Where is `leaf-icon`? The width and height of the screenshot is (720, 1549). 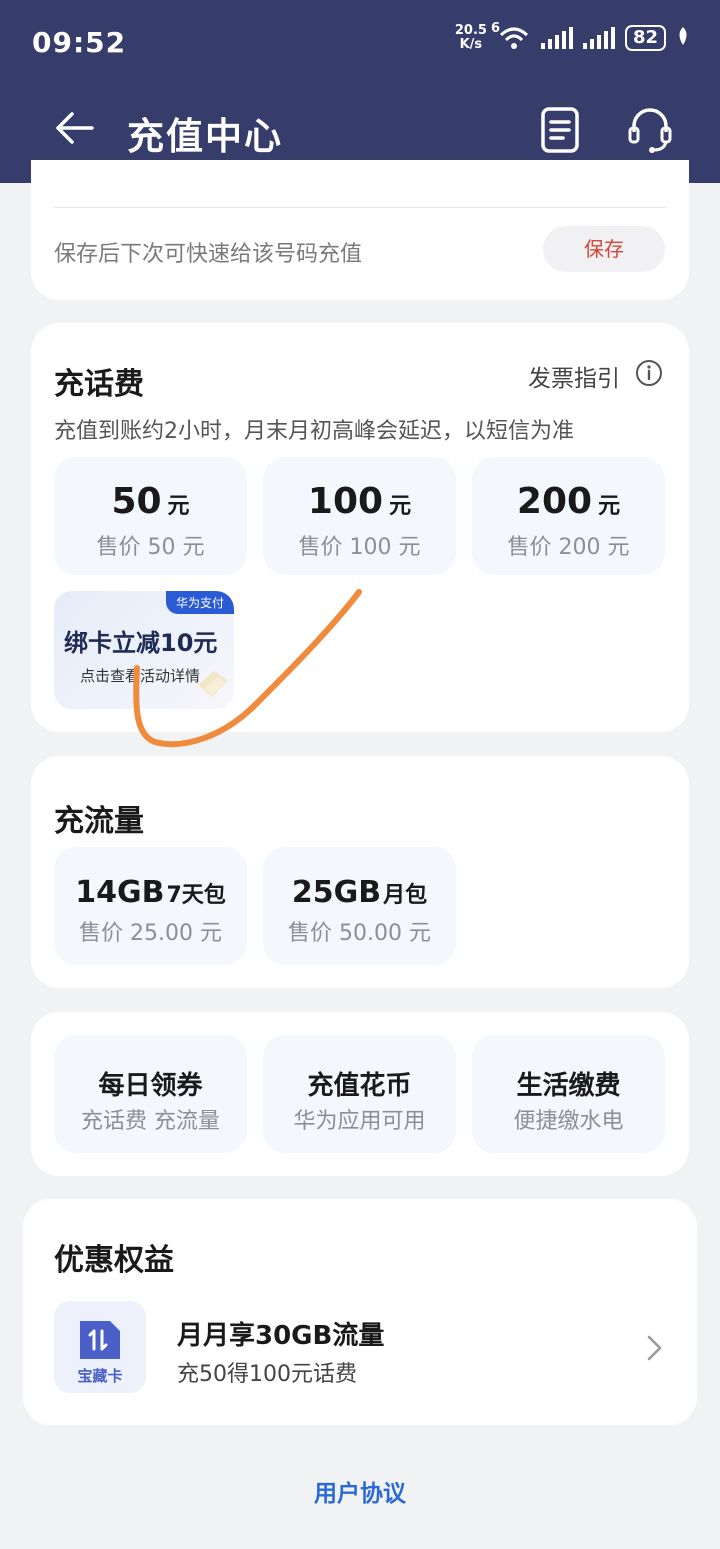 leaf-icon is located at coordinates (683, 38).